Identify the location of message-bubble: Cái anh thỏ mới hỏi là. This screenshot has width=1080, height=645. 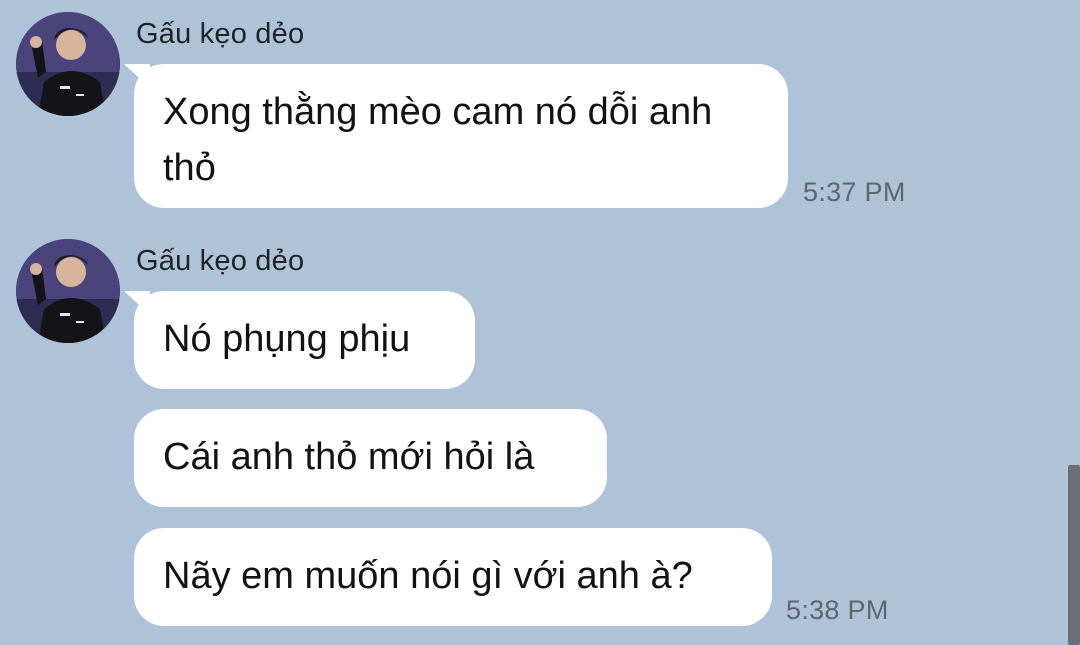
(370, 458).